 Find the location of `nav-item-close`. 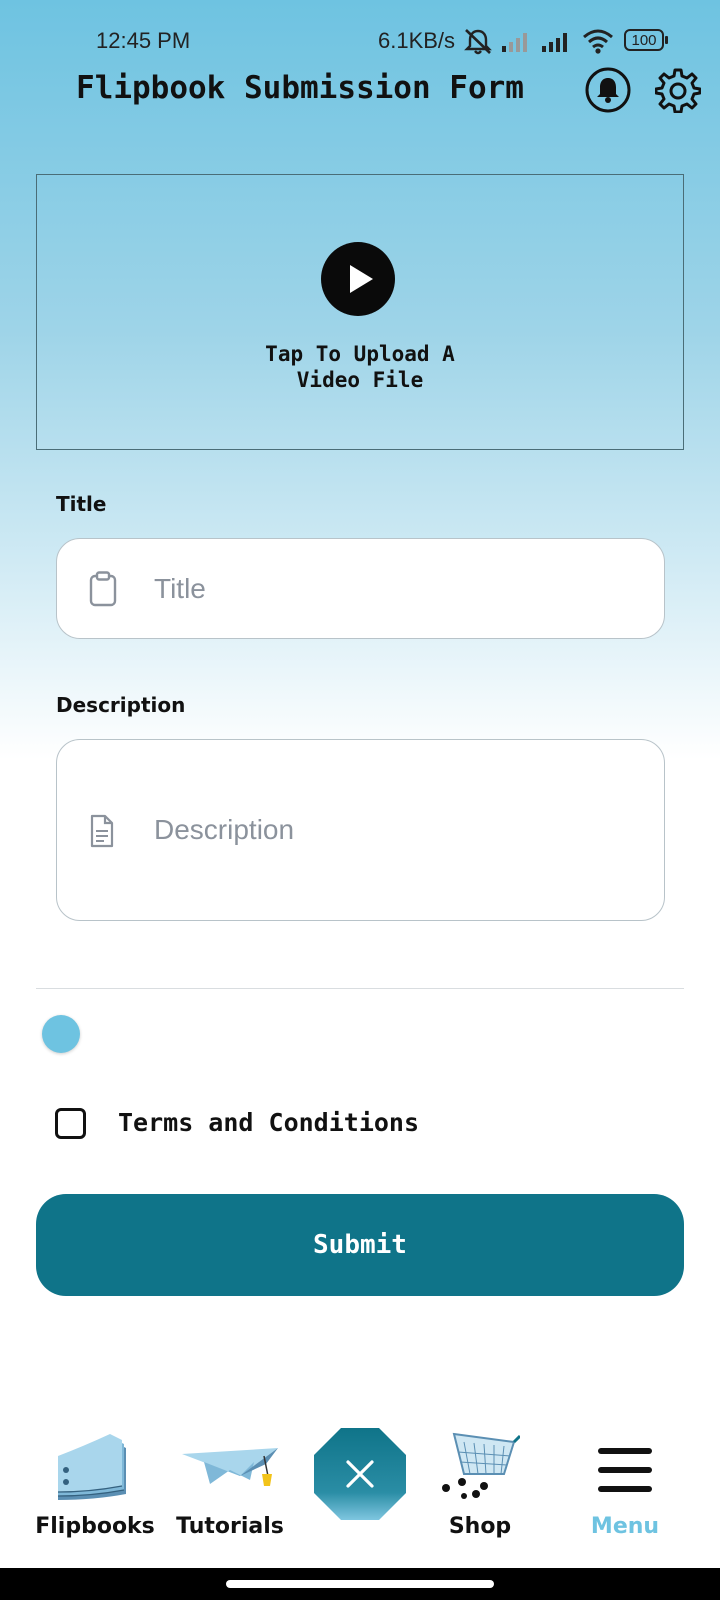

nav-item-close is located at coordinates (360, 1474).